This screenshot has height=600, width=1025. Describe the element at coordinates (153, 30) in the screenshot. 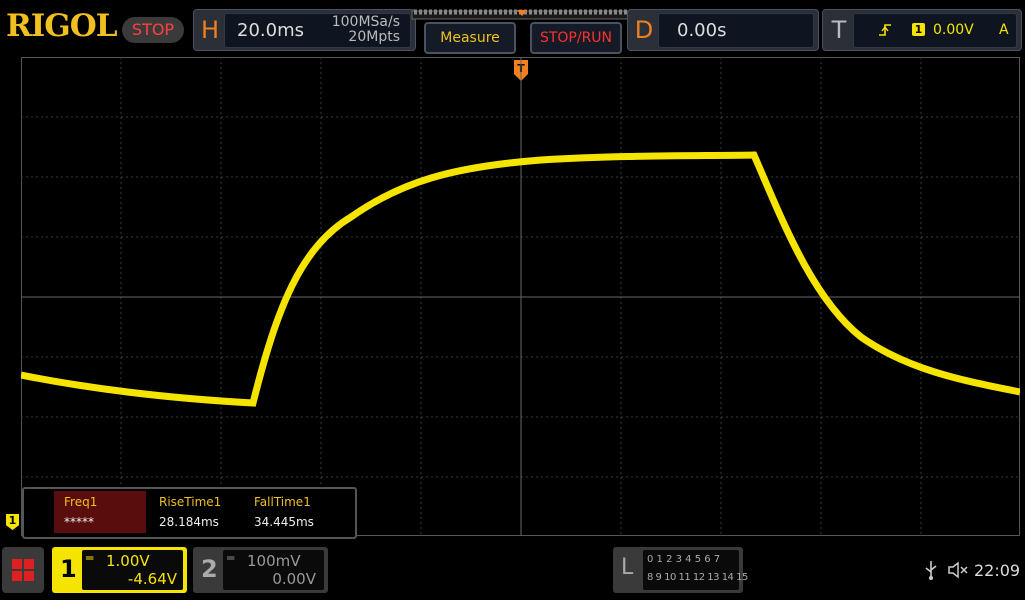

I see `run-status-badge: STOP` at that location.